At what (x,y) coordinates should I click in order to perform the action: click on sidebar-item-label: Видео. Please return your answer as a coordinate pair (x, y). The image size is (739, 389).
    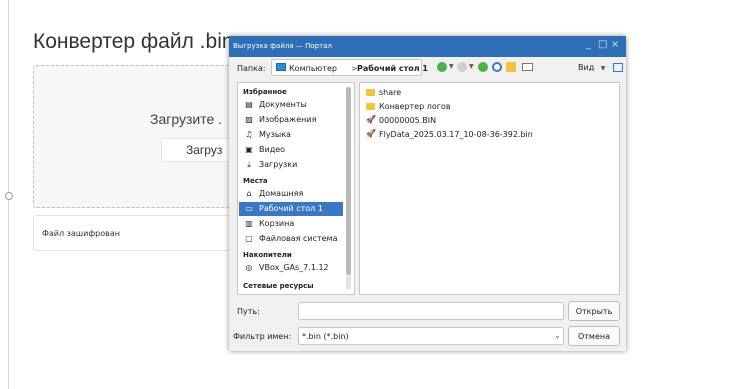
    Looking at the image, I should click on (272, 149).